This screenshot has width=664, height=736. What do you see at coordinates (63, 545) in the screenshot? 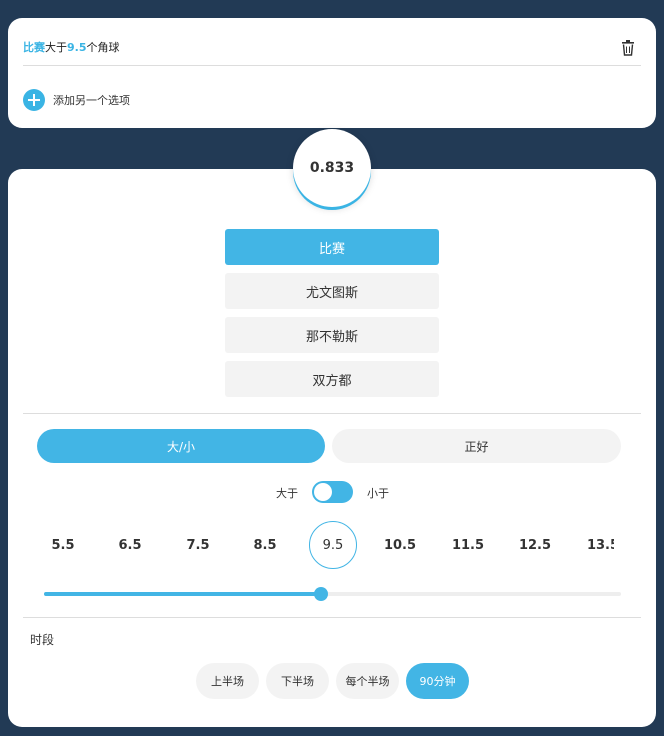
I see `line-option: 5.5` at bounding box center [63, 545].